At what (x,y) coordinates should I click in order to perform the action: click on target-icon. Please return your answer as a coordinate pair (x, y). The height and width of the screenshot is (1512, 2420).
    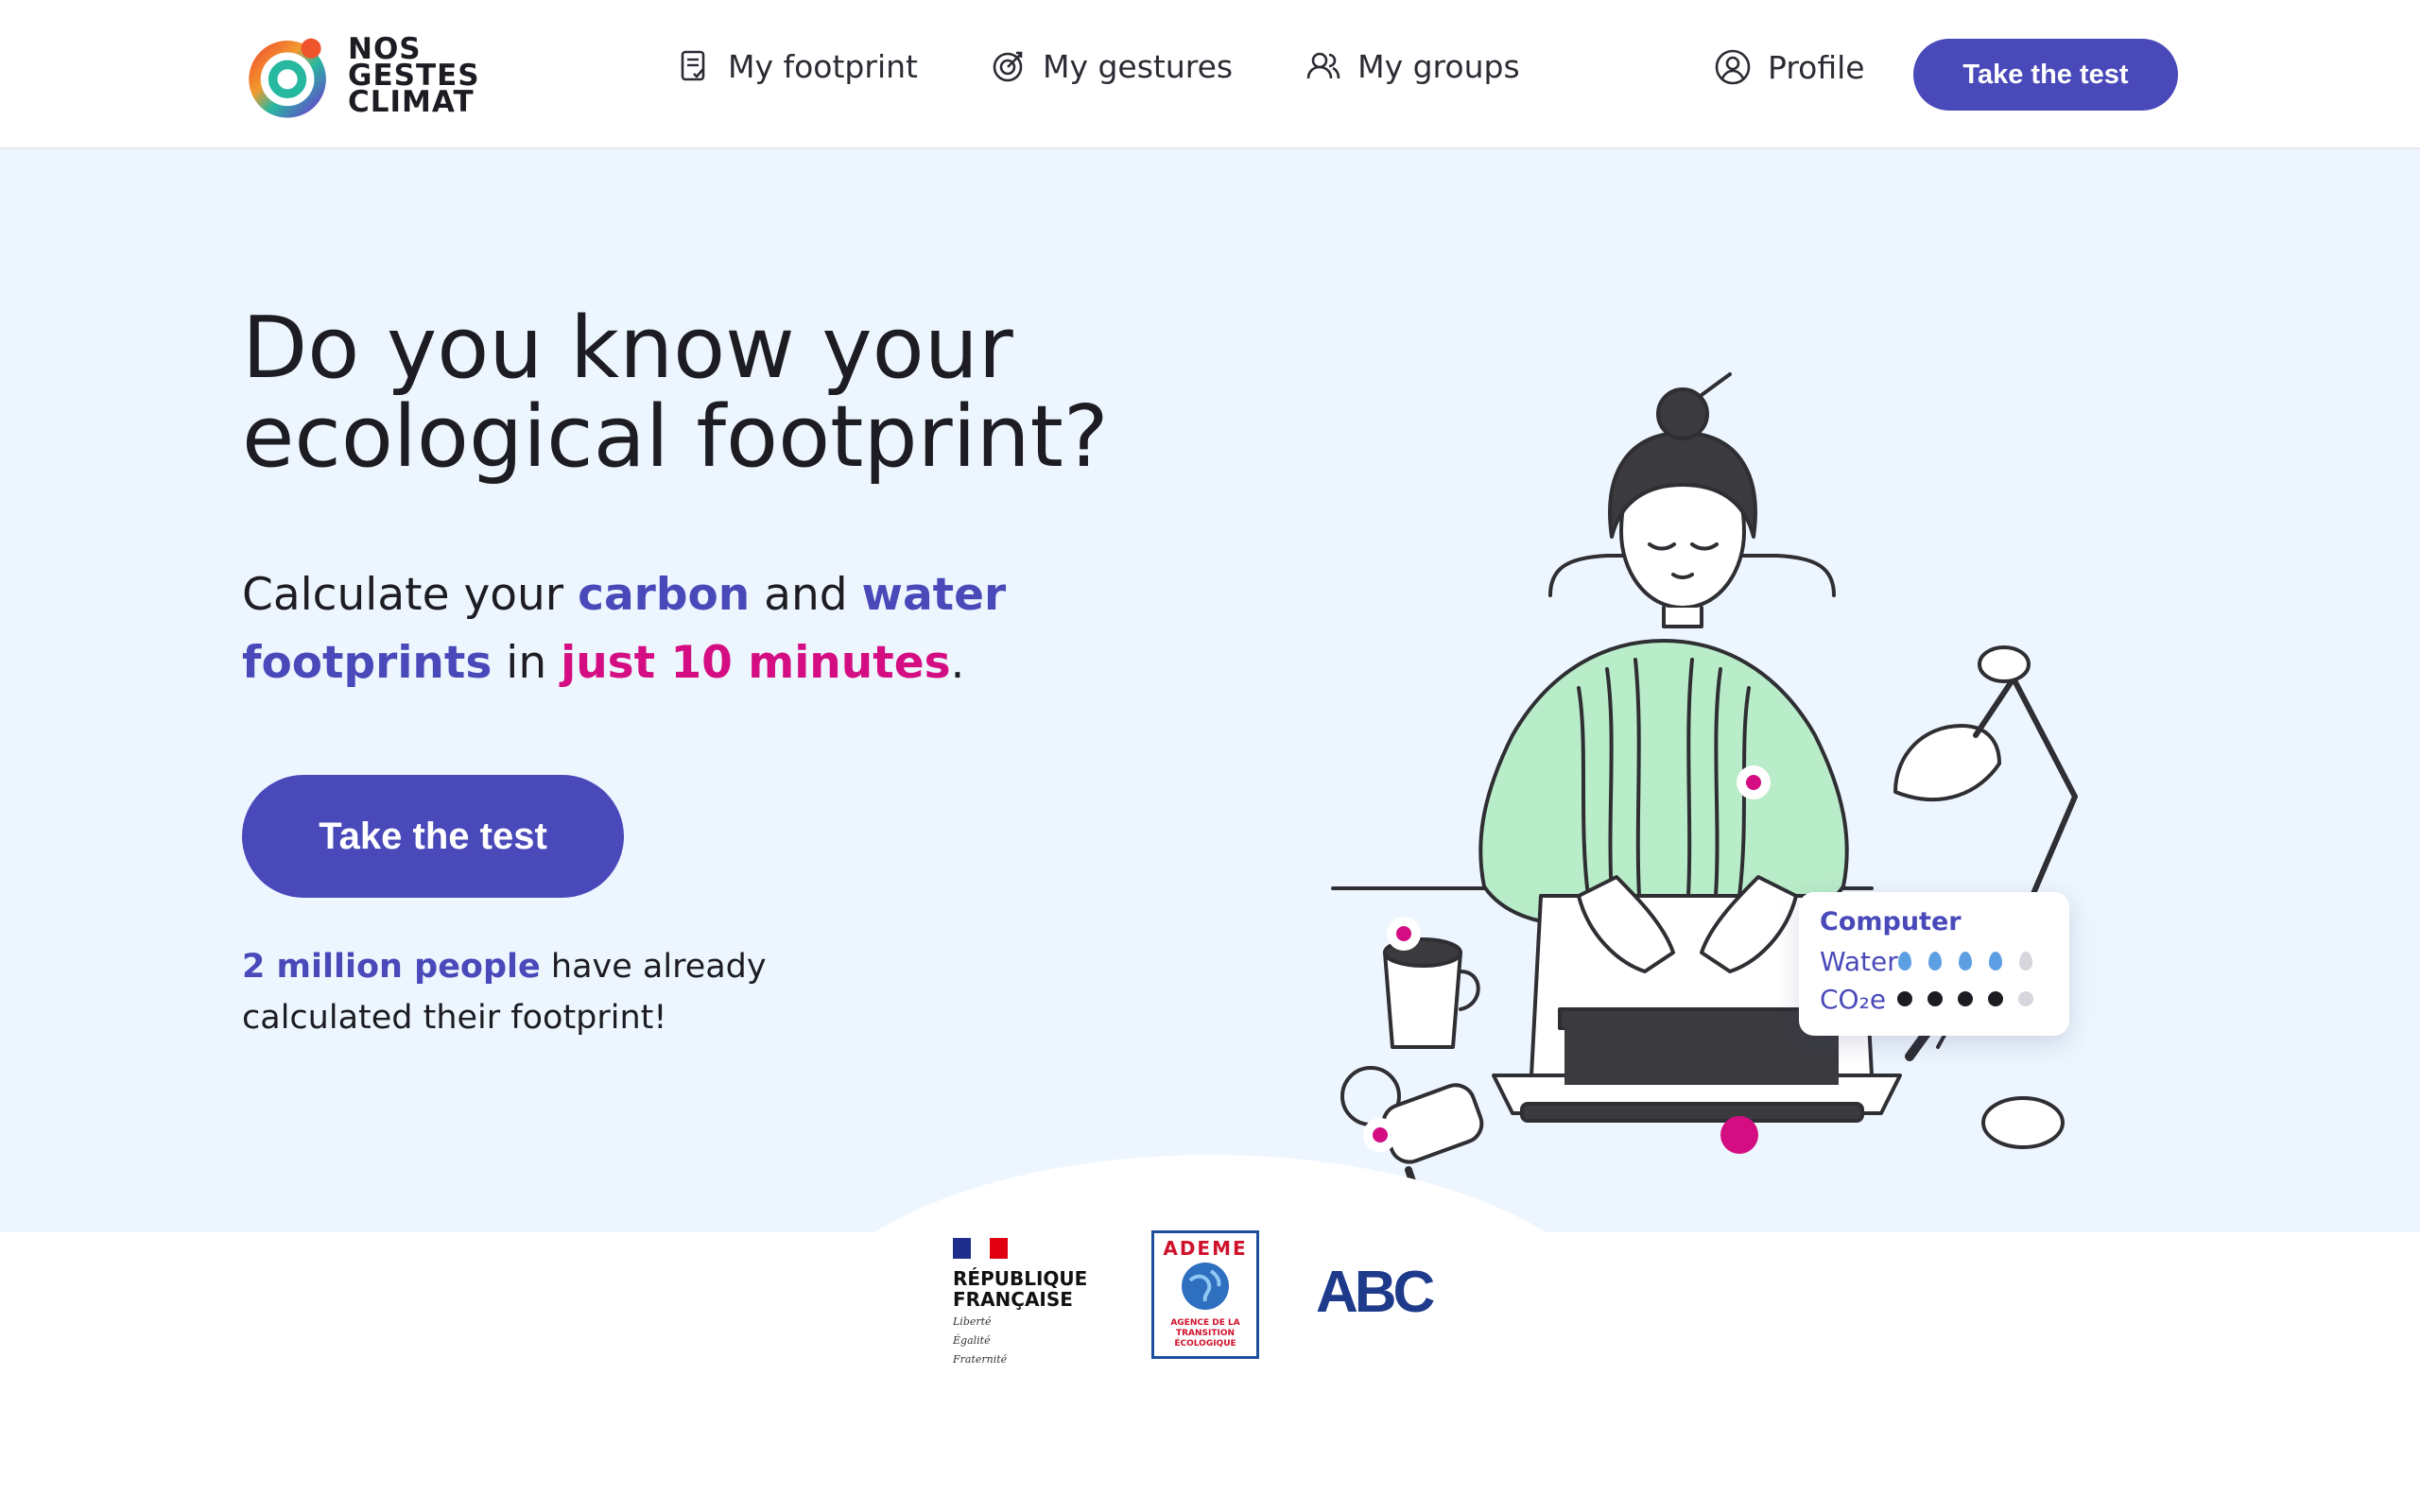
    Looking at the image, I should click on (1008, 66).